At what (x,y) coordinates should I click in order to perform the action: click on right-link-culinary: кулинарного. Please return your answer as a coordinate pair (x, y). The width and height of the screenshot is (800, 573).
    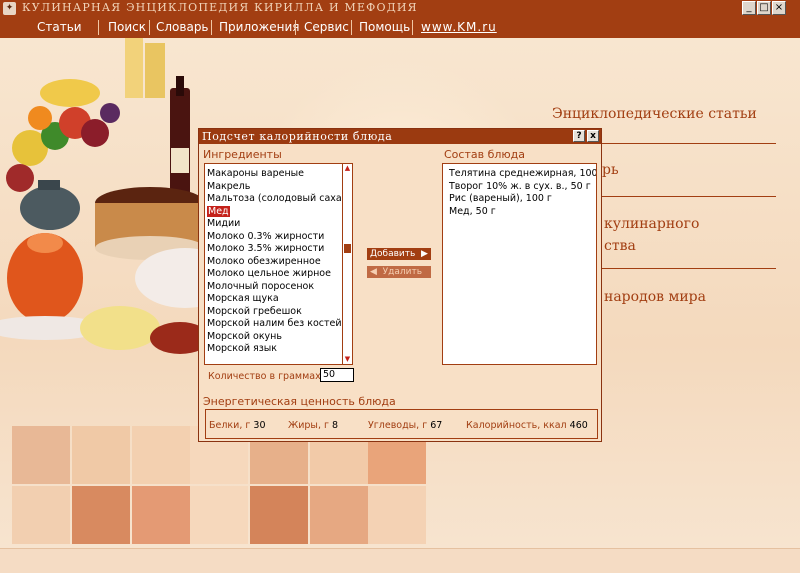
    Looking at the image, I should click on (651, 224).